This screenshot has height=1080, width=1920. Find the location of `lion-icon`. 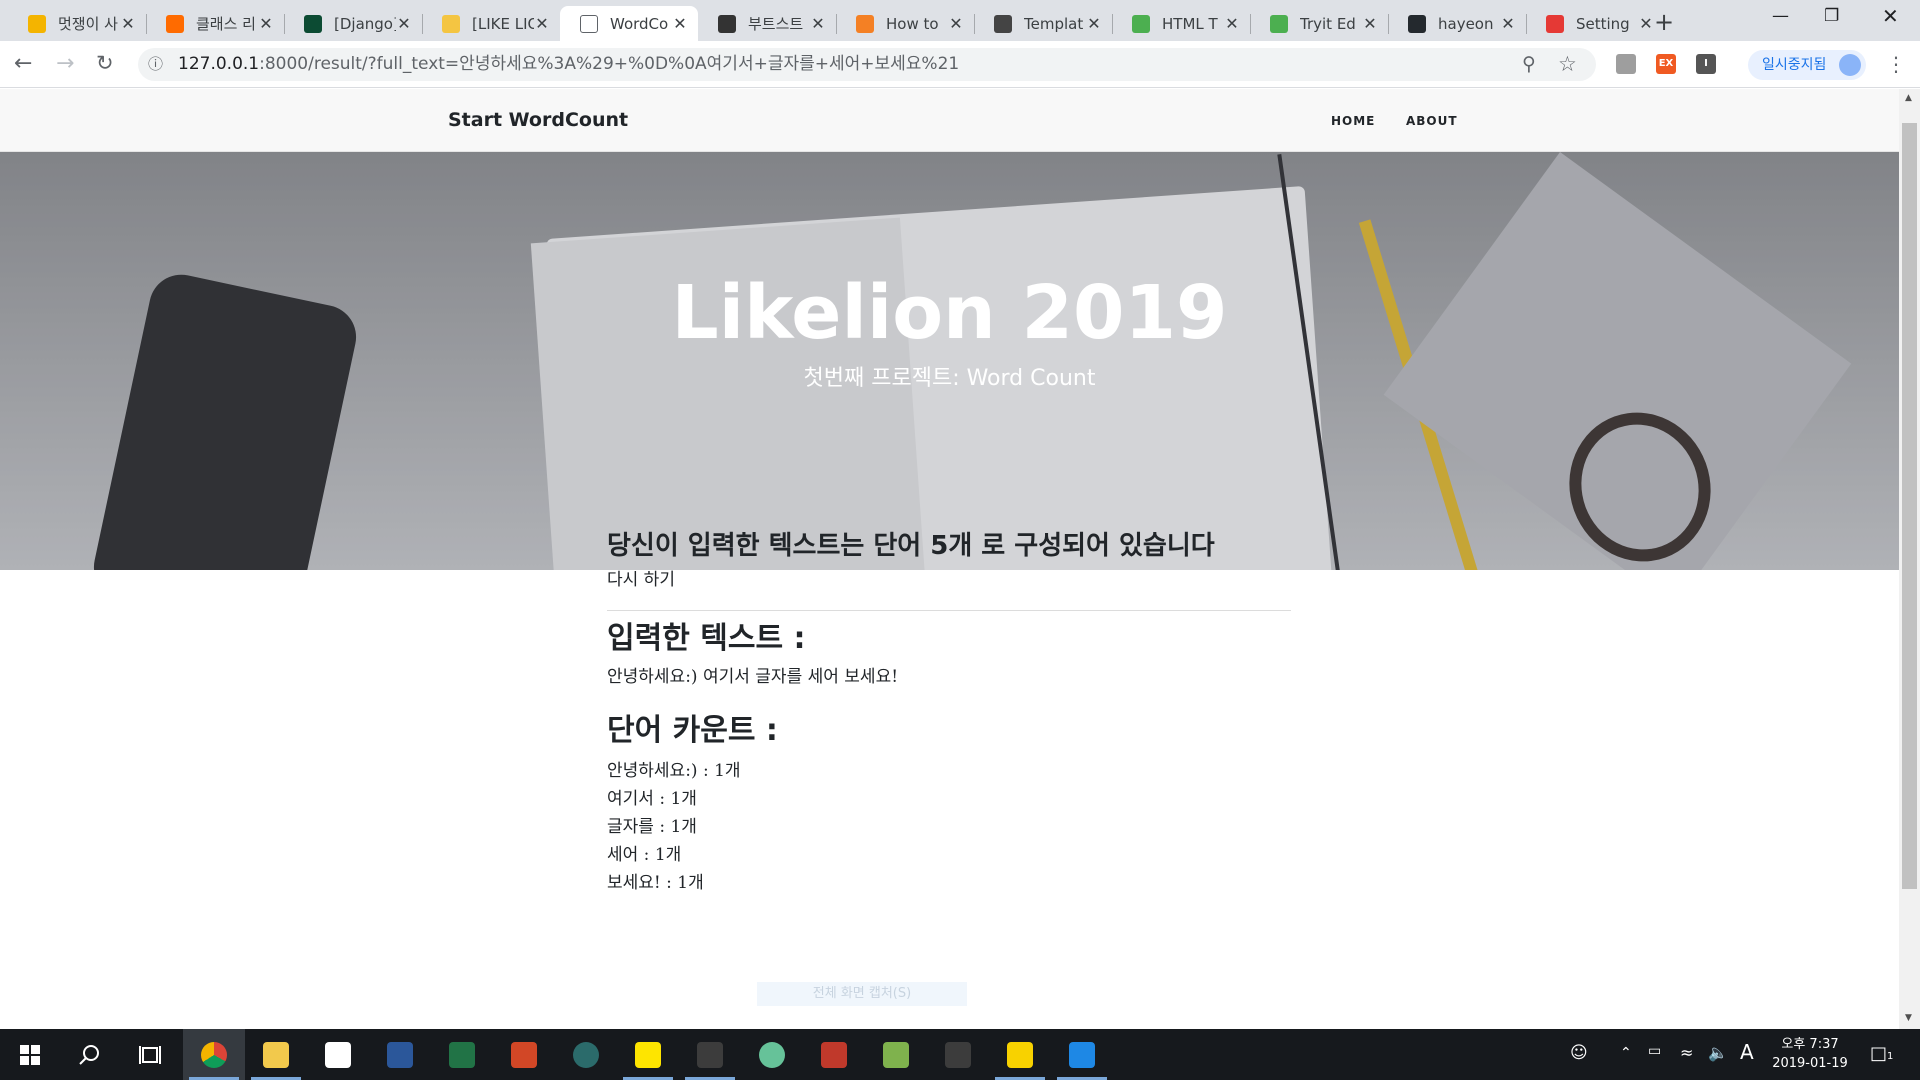

lion-icon is located at coordinates (451, 23).